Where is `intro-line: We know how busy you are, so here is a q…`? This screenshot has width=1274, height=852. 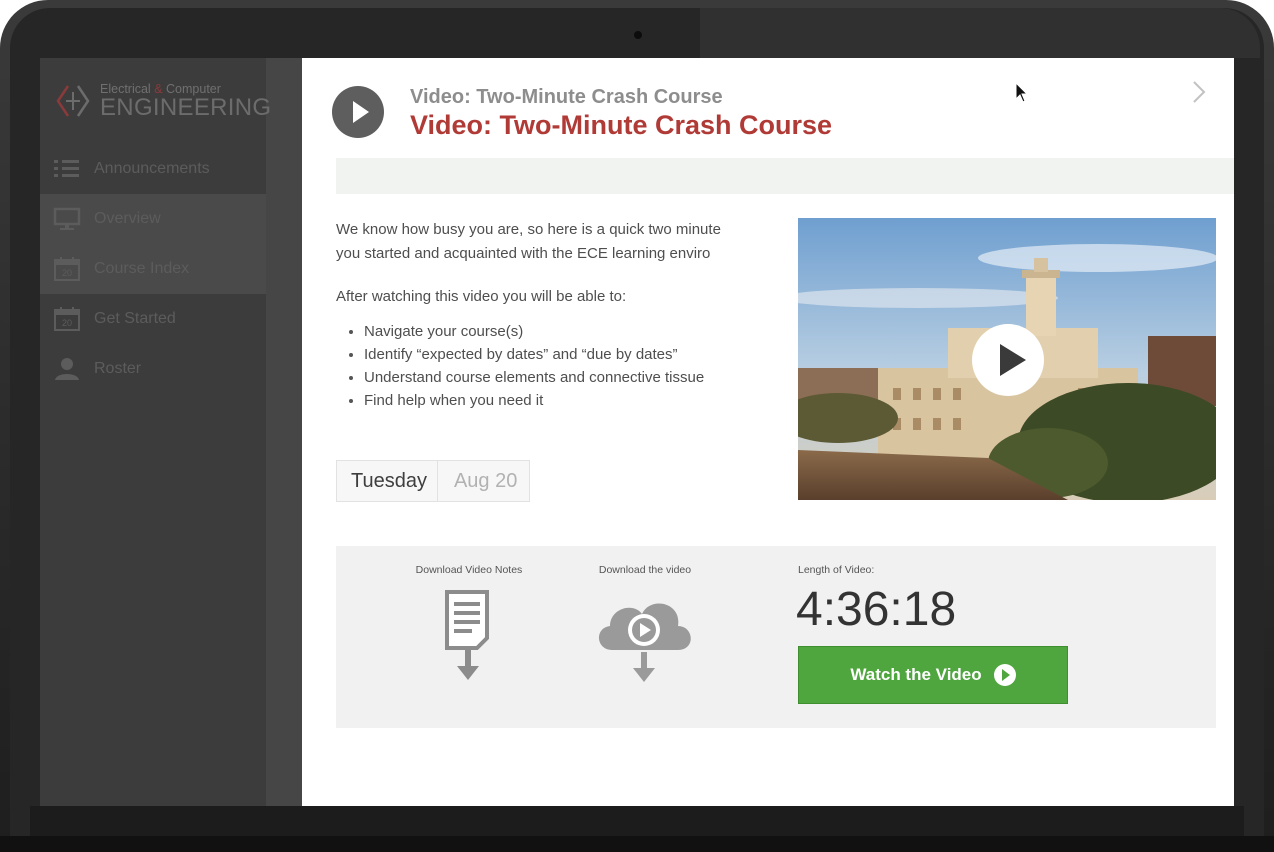
intro-line: We know how busy you are, so here is a q… is located at coordinates (528, 229).